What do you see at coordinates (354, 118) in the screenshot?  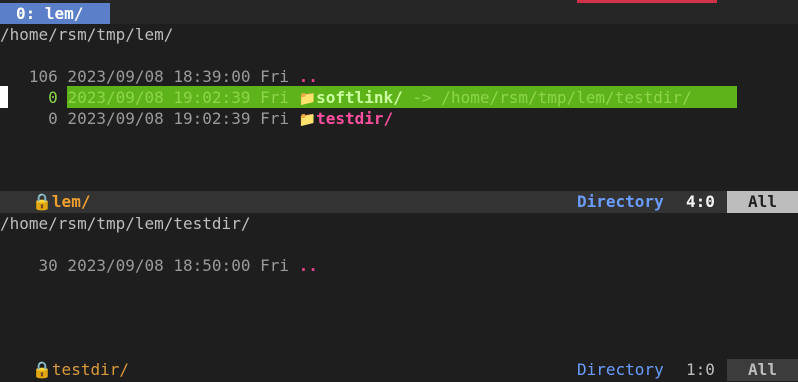 I see `testdir-name: testdir/` at bounding box center [354, 118].